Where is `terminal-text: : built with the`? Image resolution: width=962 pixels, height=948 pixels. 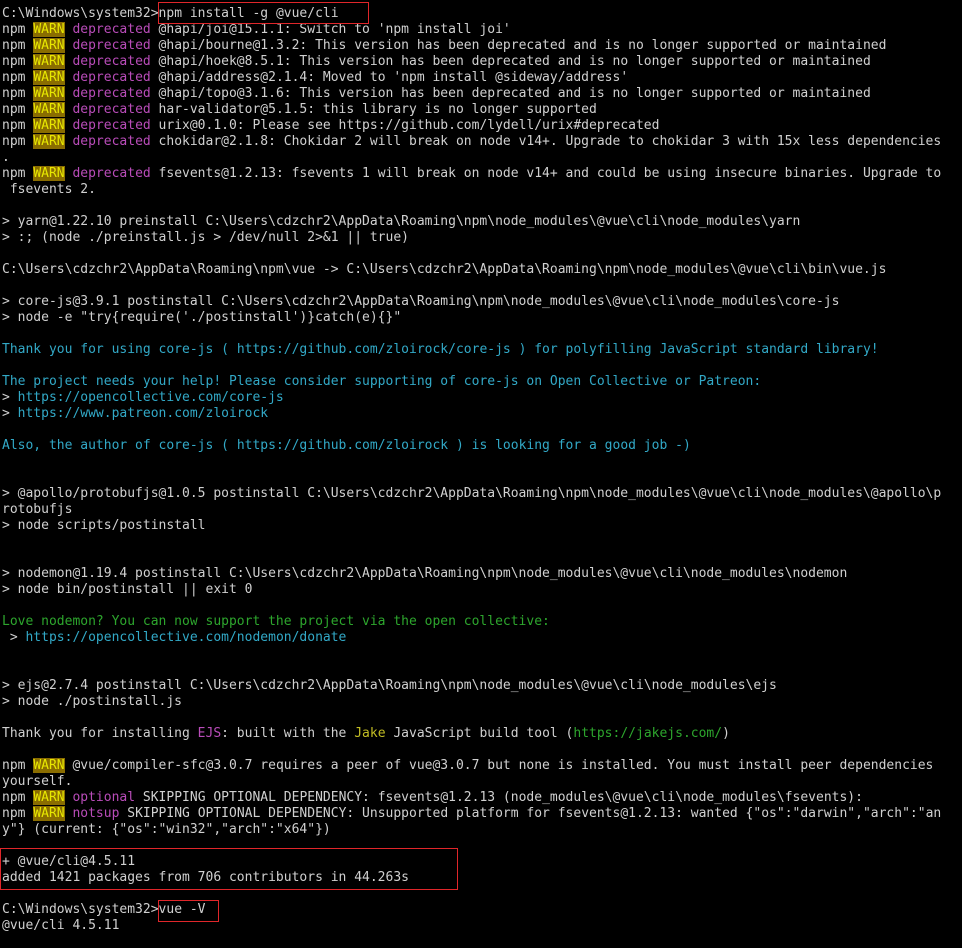
terminal-text: : built with the is located at coordinates (288, 733).